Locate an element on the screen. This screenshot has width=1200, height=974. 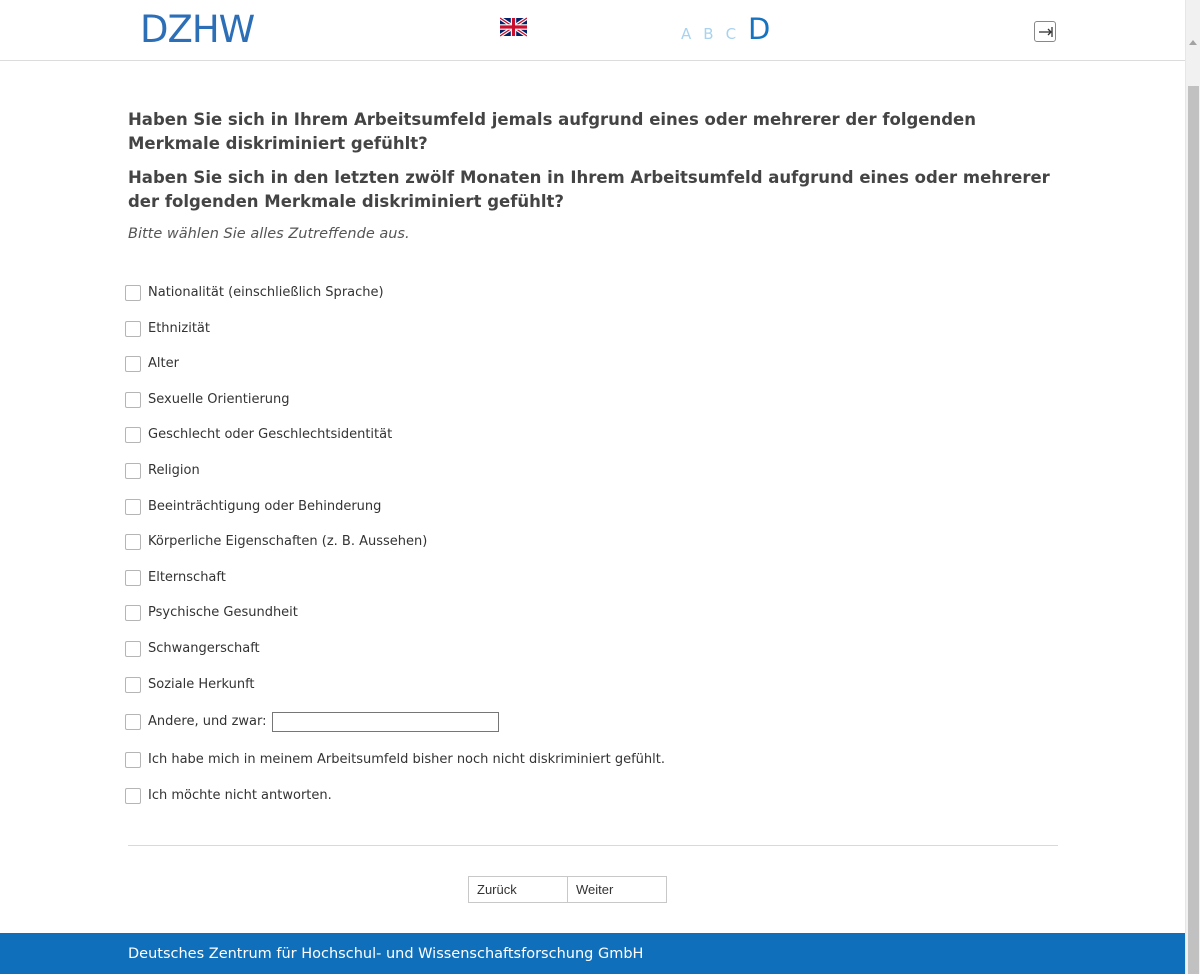
option-parenthood: Elternschaft is located at coordinates (175, 578).